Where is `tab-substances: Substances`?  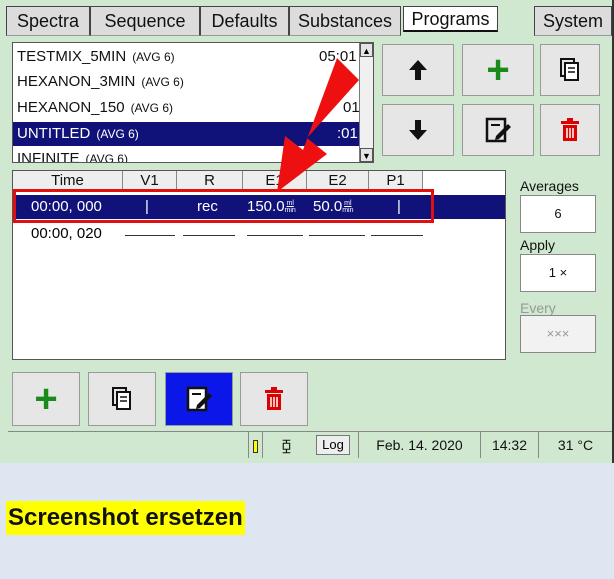
tab-substances: Substances is located at coordinates (345, 21).